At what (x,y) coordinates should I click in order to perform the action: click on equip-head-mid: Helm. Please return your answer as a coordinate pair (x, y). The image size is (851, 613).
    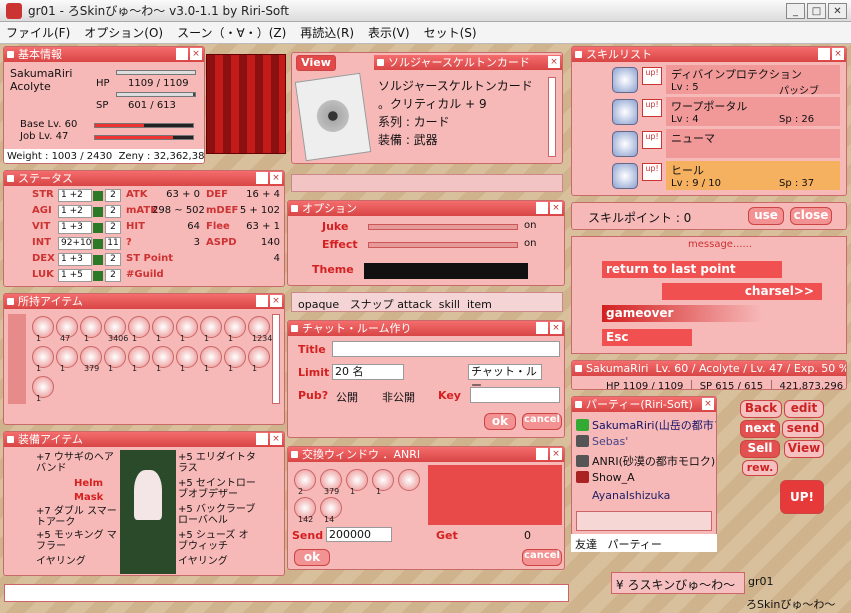
    Looking at the image, I should click on (88, 483).